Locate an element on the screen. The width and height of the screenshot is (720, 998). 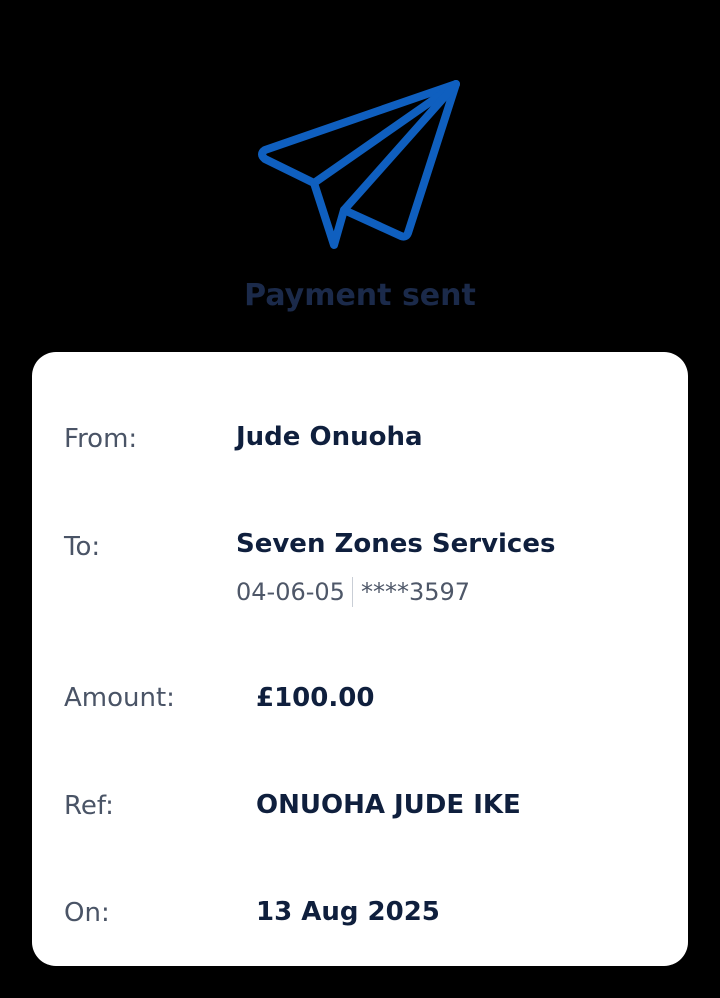
ref-value: ONUOHA JUDE IKE is located at coordinates (388, 805).